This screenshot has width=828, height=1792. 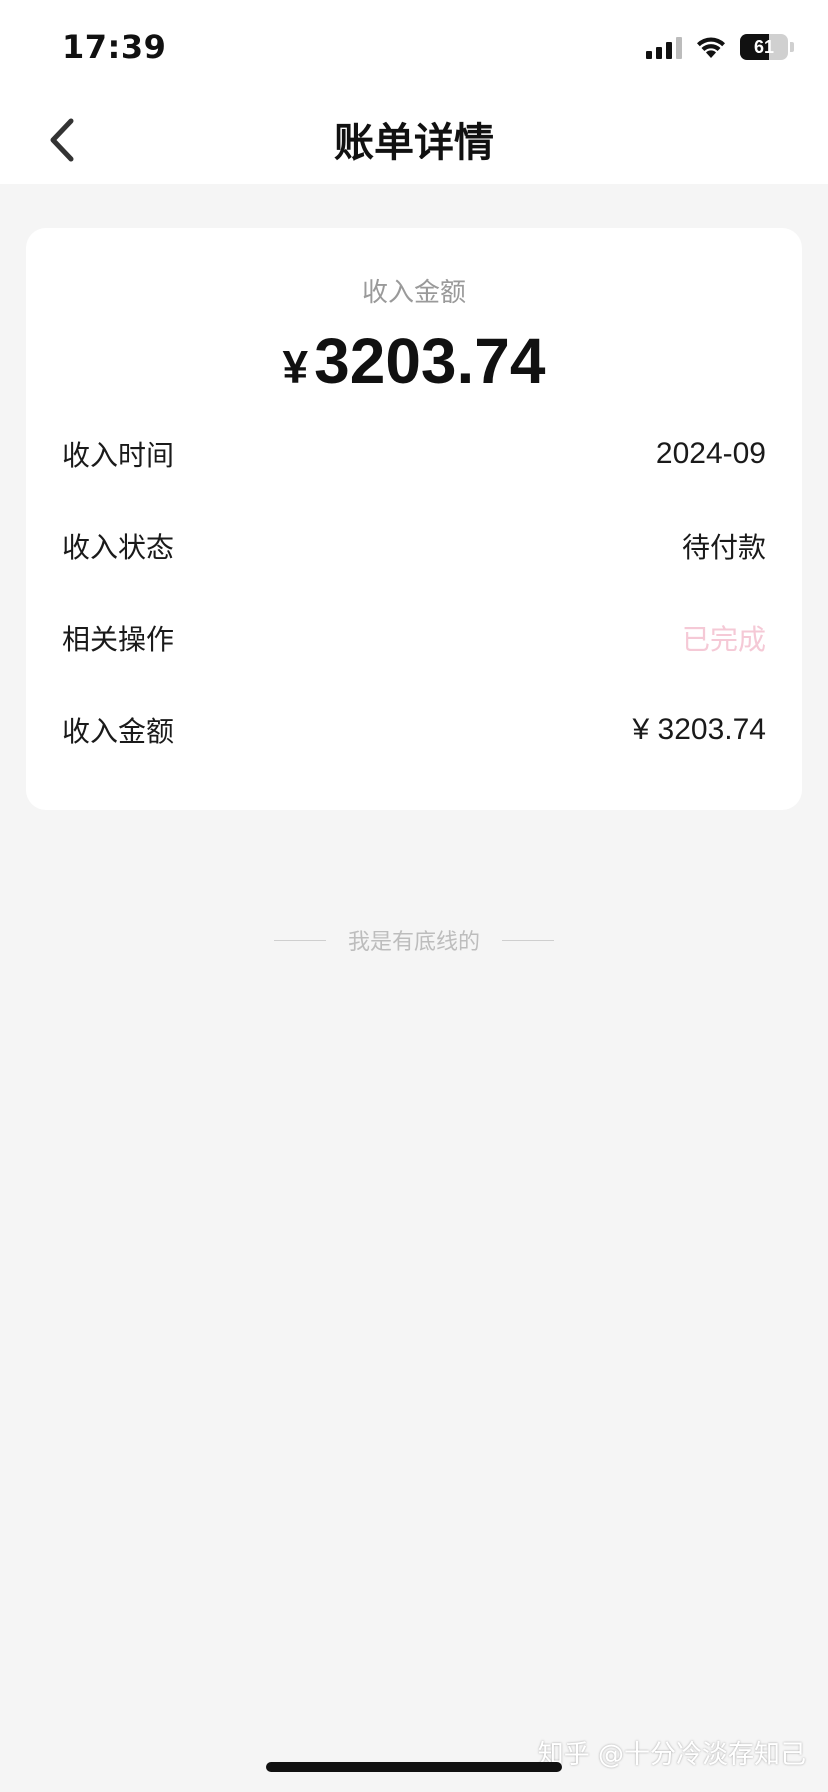 What do you see at coordinates (299, 940) in the screenshot?
I see `divider-left` at bounding box center [299, 940].